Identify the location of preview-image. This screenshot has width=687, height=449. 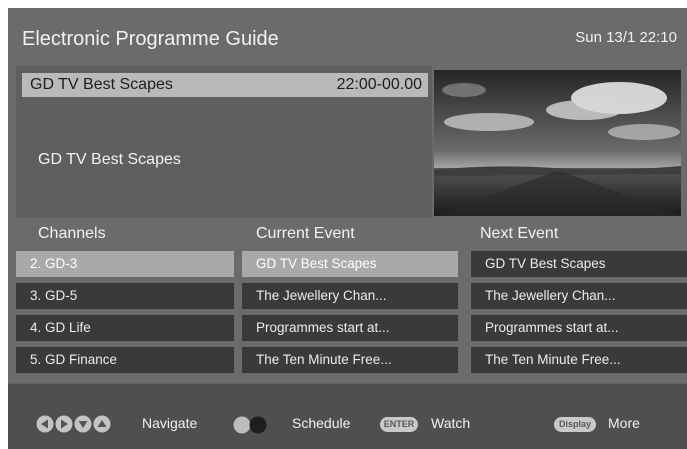
(557, 143).